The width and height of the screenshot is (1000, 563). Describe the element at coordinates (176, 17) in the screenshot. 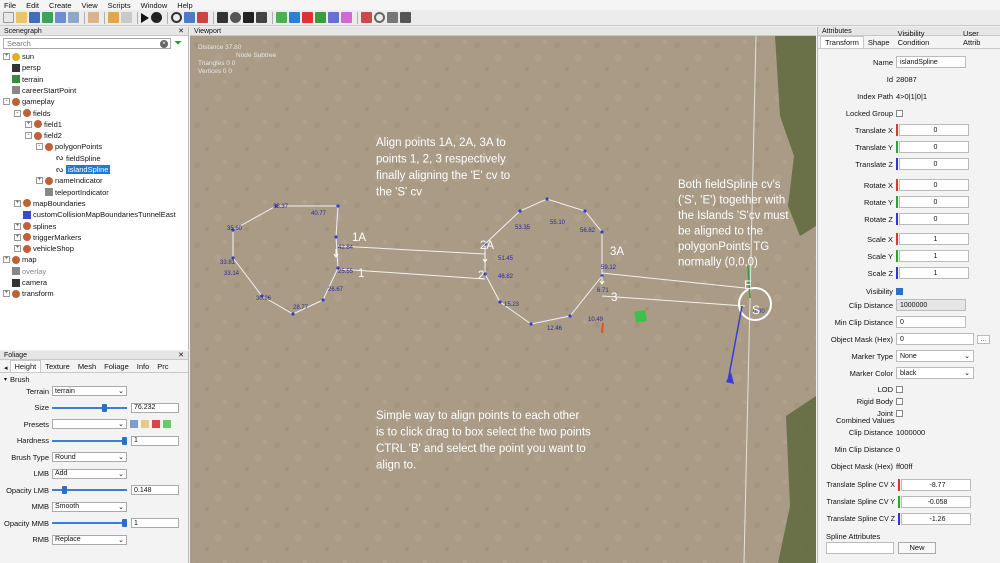

I see `search-zoom-icon` at that location.